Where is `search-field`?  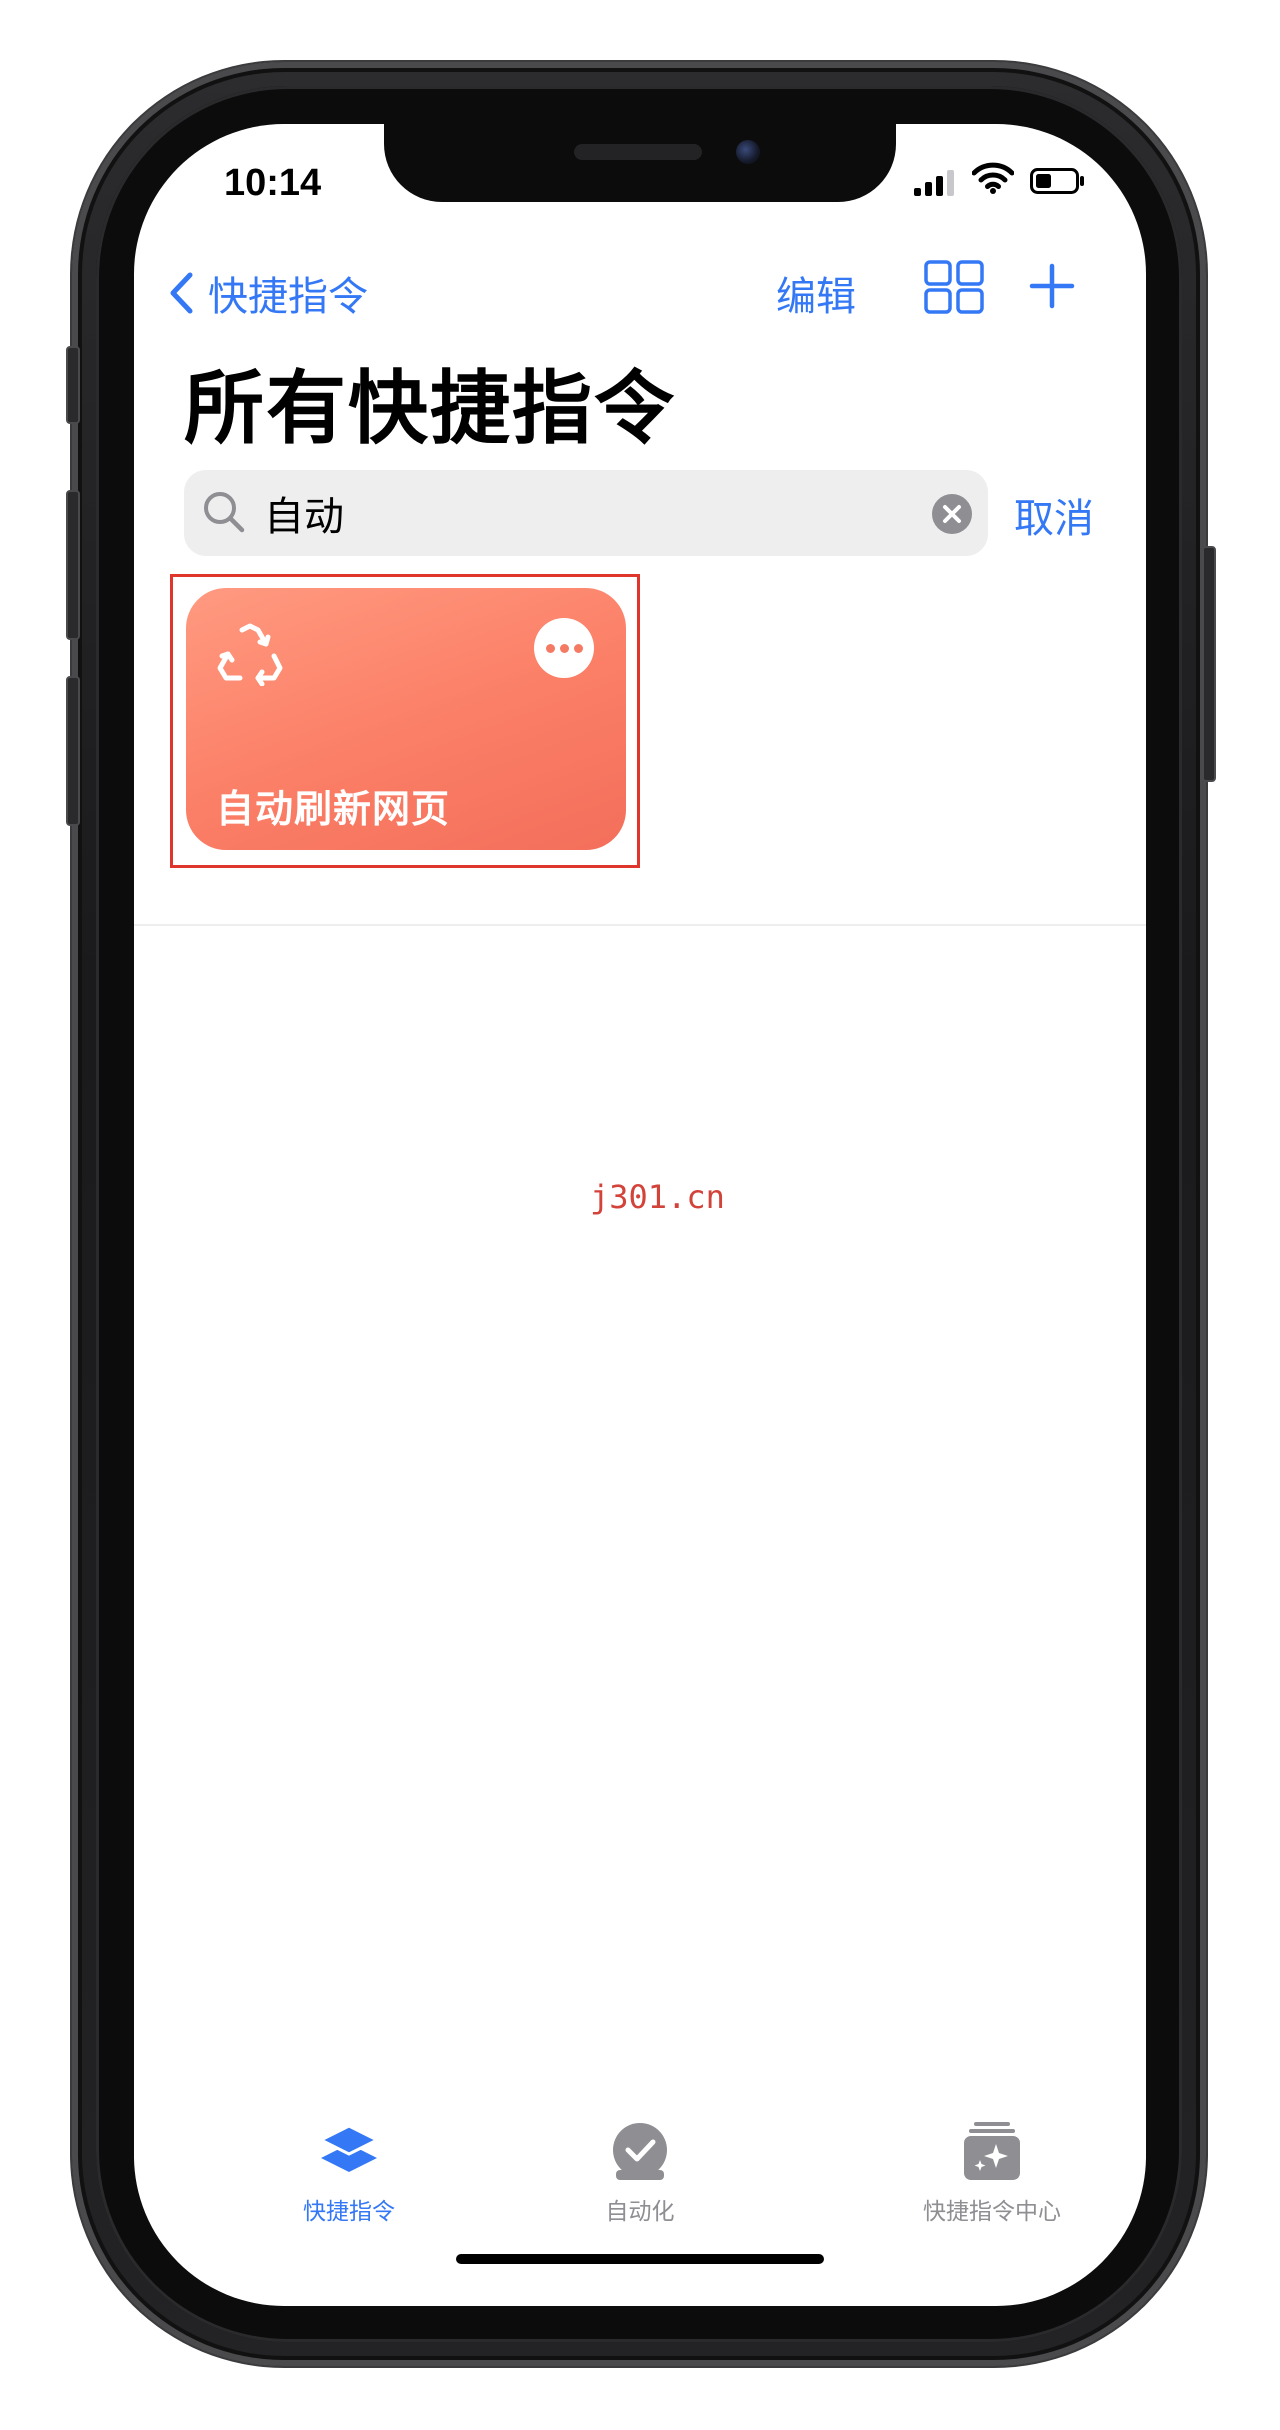 search-field is located at coordinates (586, 513).